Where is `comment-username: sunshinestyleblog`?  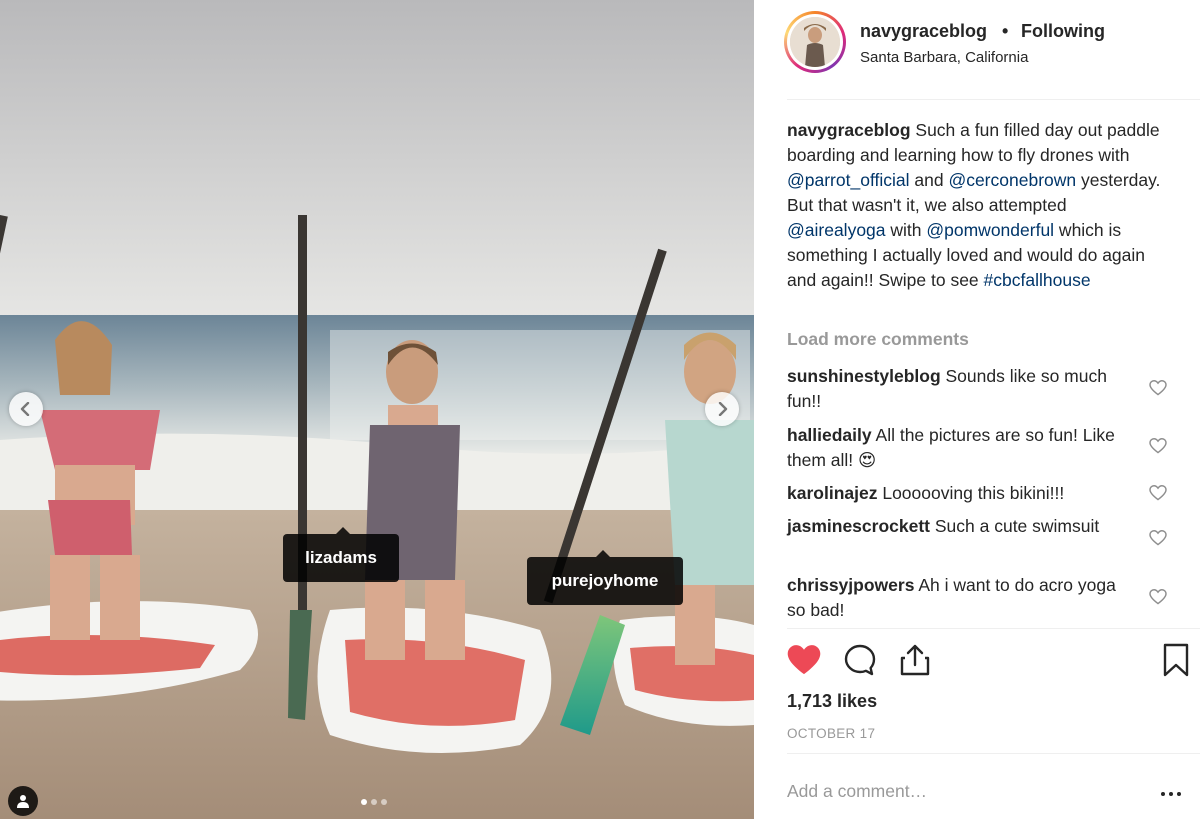 comment-username: sunshinestyleblog is located at coordinates (864, 376).